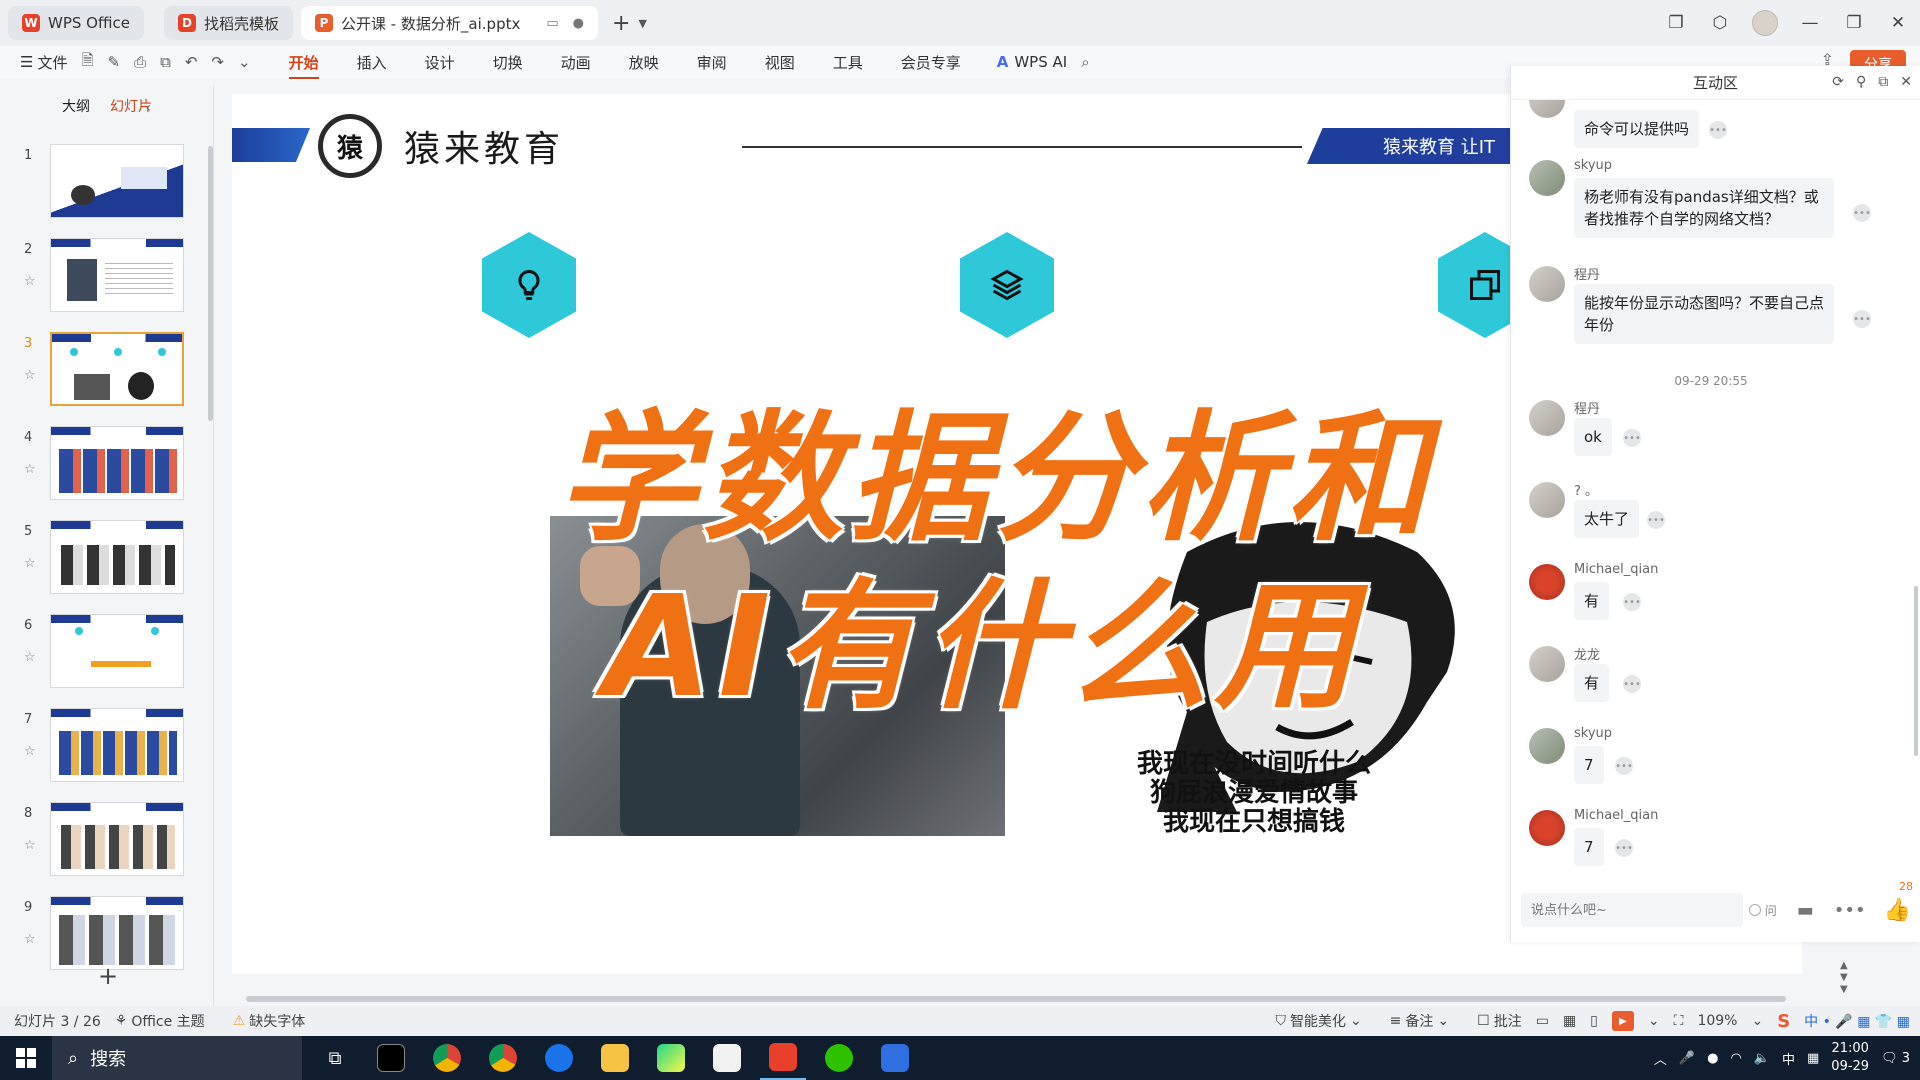  What do you see at coordinates (1712, 1058) in the screenshot?
I see `wechat-tray-icon: ●` at bounding box center [1712, 1058].